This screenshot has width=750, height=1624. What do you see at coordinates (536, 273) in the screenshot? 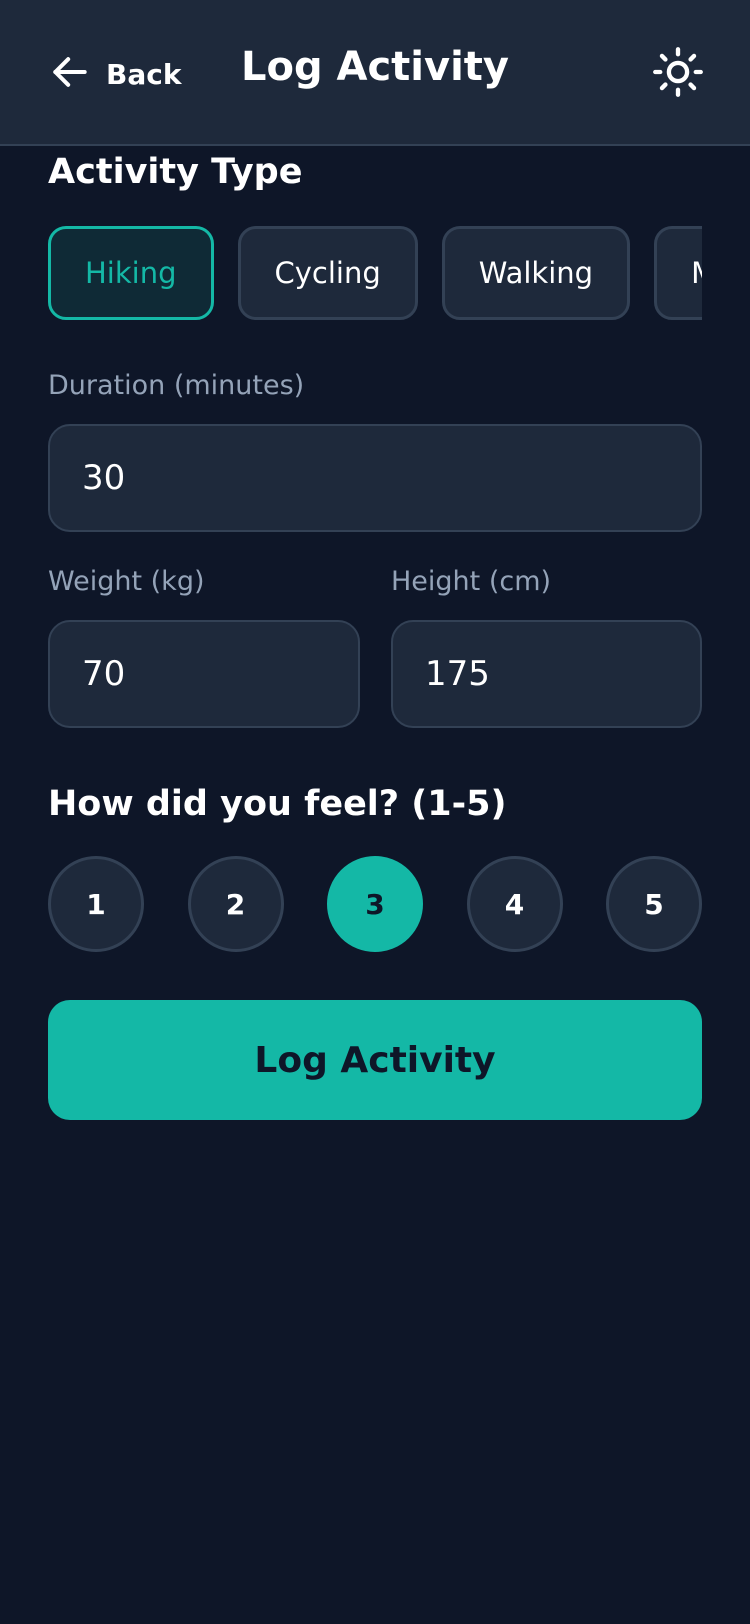
I see `activity-chip-walking: Walking` at bounding box center [536, 273].